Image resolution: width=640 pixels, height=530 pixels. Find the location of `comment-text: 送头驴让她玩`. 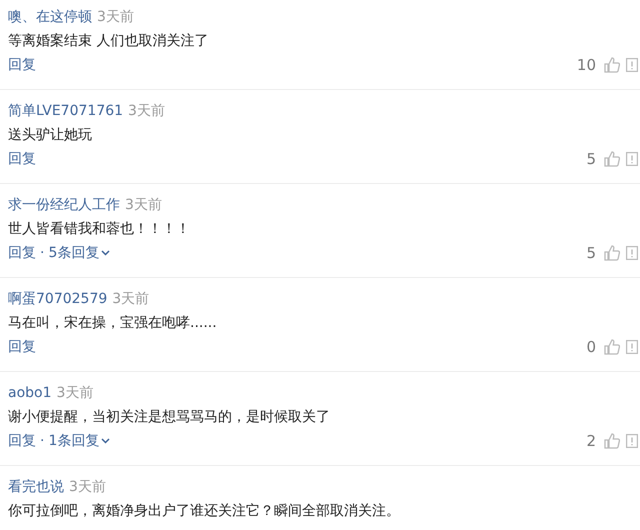

comment-text: 送头驴让她玩 is located at coordinates (50, 135).